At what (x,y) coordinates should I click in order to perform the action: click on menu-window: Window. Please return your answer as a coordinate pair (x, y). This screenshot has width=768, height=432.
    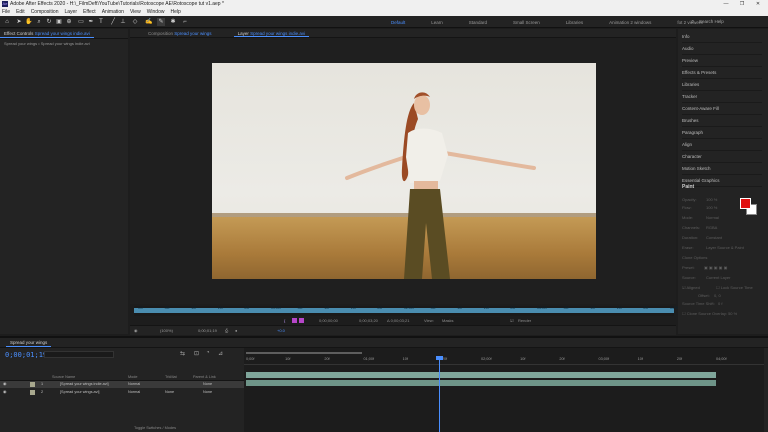
    Looking at the image, I should click on (156, 12).